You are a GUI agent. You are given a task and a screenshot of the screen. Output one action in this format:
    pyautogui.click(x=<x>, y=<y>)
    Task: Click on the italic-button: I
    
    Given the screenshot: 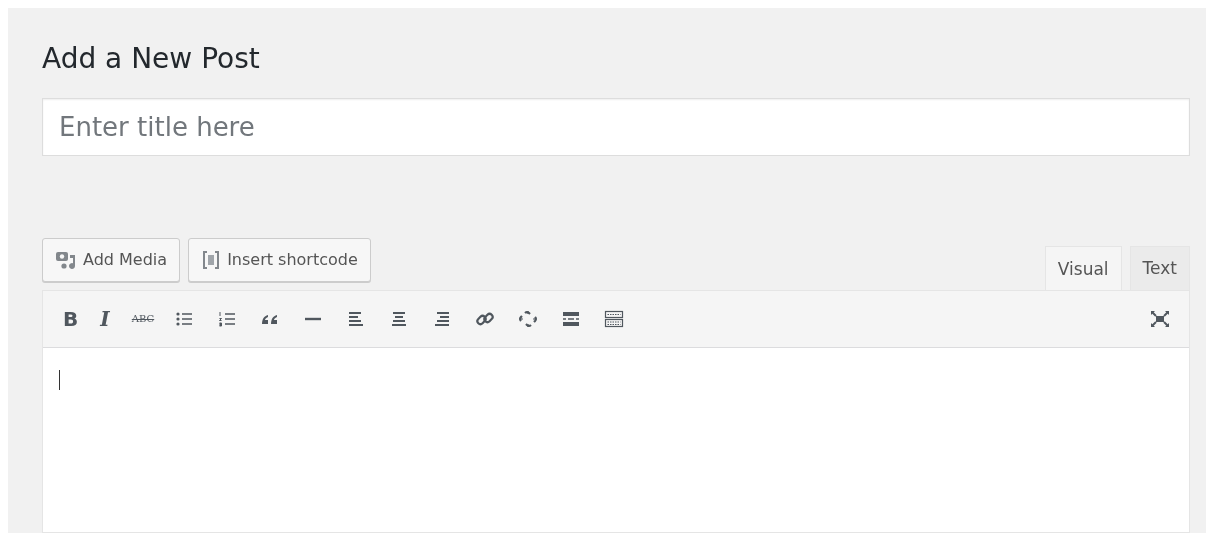 What is the action you would take?
    pyautogui.click(x=105, y=318)
    